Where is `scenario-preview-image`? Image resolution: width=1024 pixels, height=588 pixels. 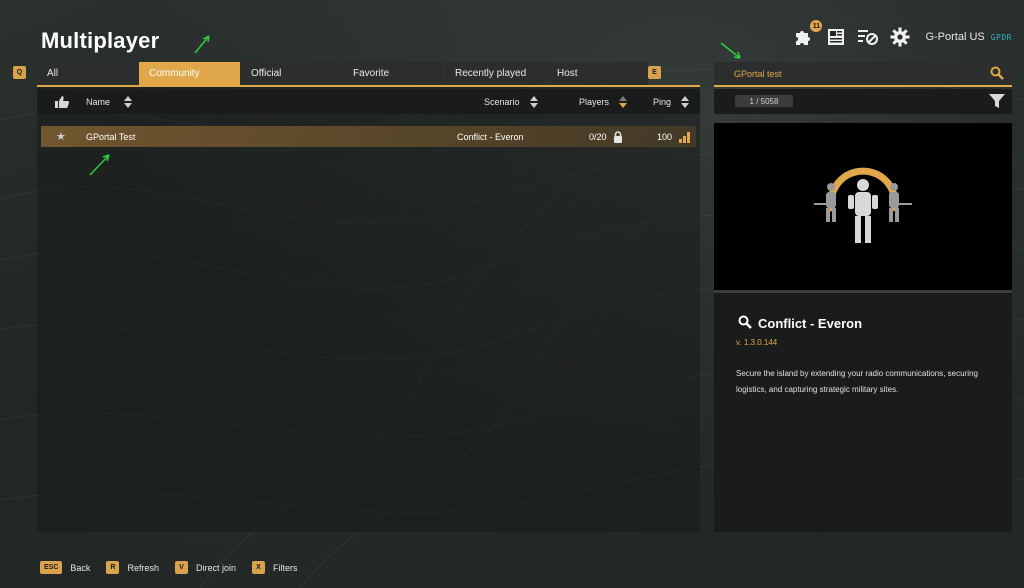 scenario-preview-image is located at coordinates (863, 206).